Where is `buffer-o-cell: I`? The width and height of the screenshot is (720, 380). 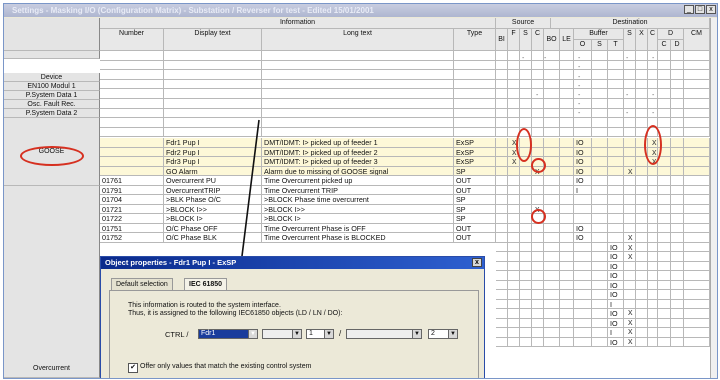 buffer-o-cell: I is located at coordinates (583, 190).